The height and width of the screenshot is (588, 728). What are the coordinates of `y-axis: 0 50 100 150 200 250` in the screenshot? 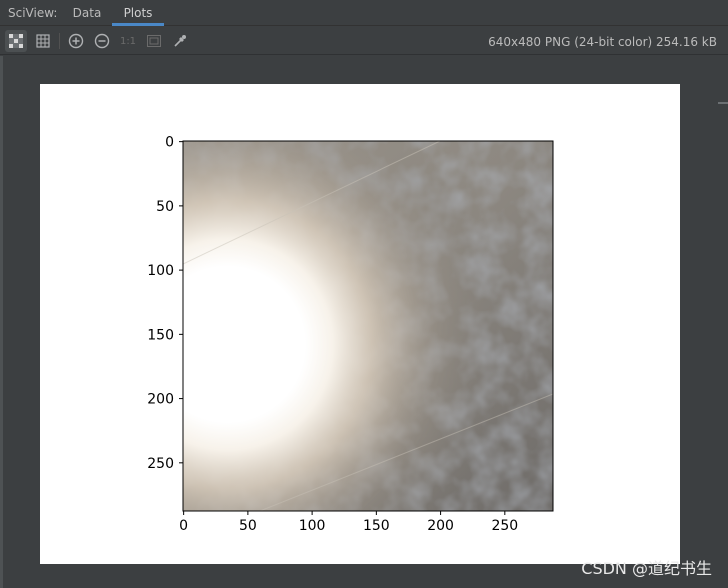 It's located at (165, 303).